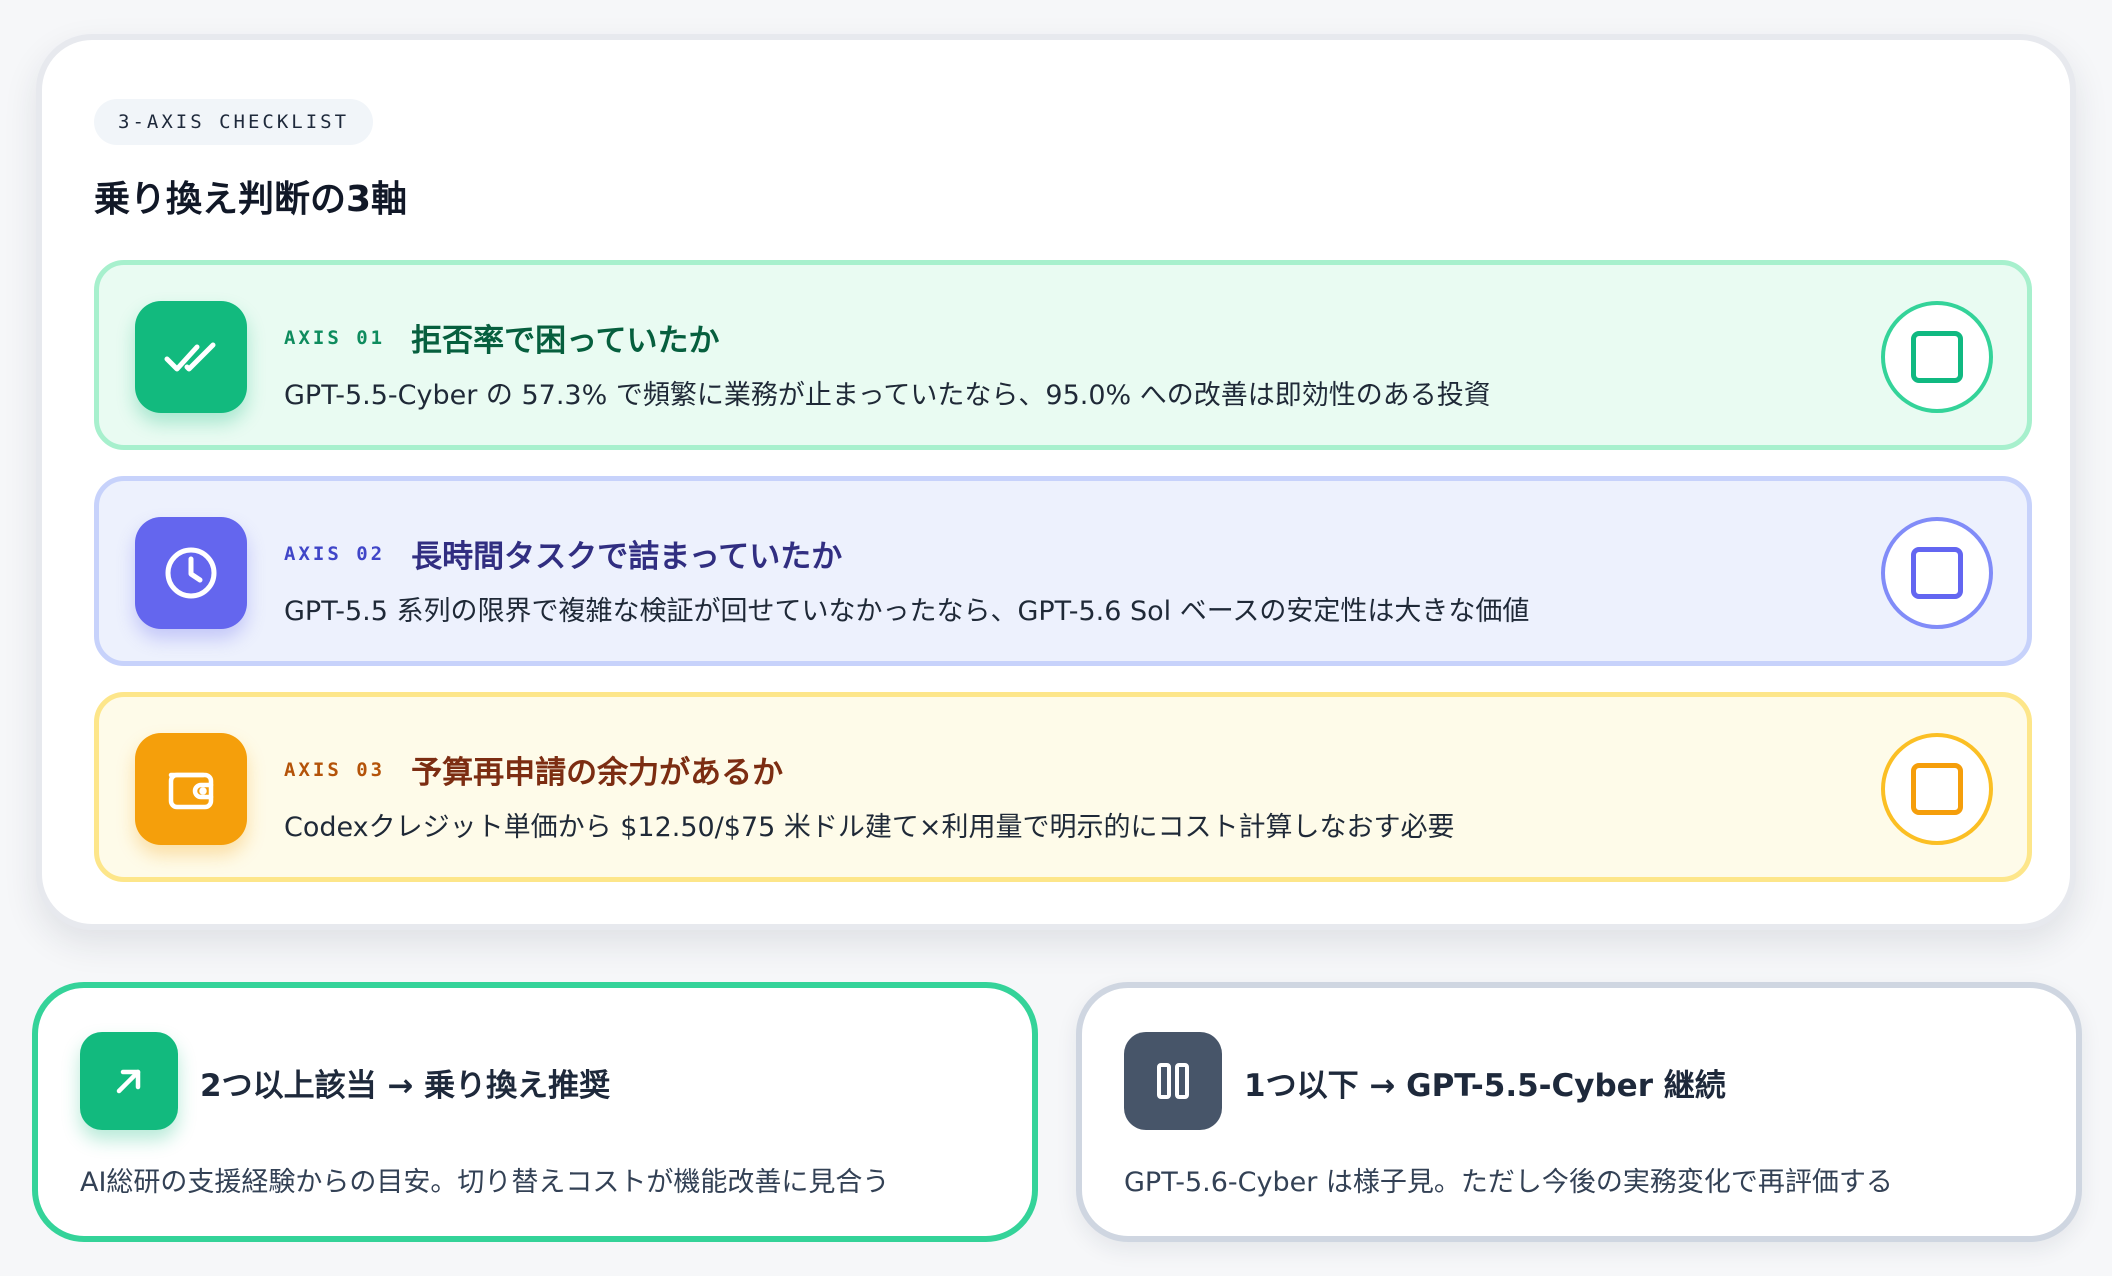 This screenshot has height=1276, width=2112. I want to click on wallet-icon, so click(191, 789).